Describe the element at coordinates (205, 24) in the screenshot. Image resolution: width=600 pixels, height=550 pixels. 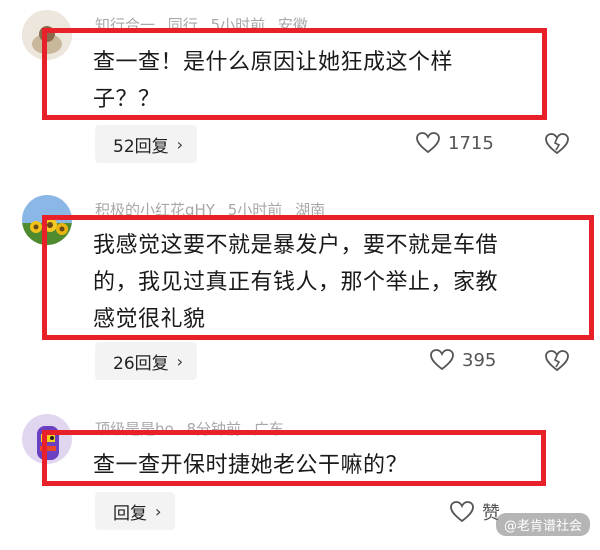
I see `comment-meta: 知行合一 同行 5小时前 安徽` at that location.